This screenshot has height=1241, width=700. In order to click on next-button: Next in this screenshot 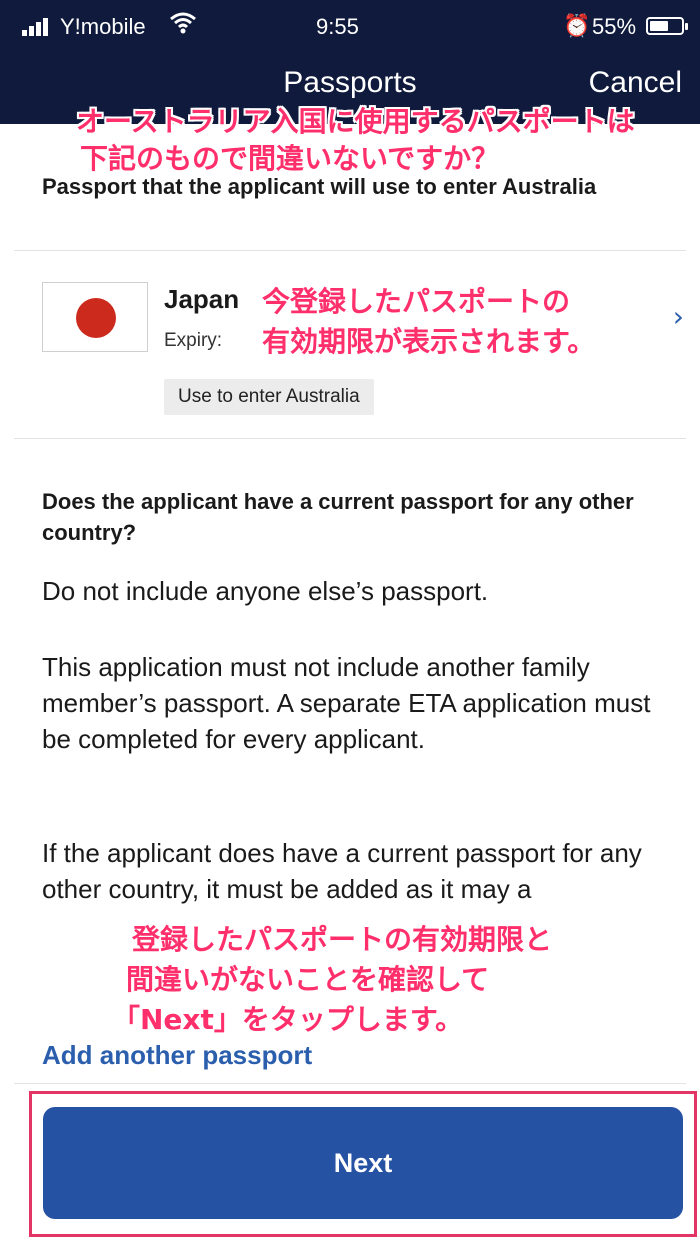, I will do `click(363, 1163)`.